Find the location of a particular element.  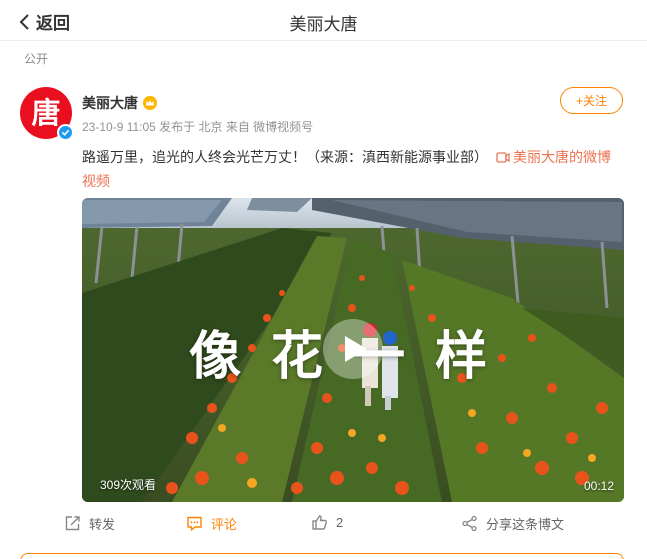

post-meta: 23-10-9 11:05 发布于 北京 来自 微博视频号 is located at coordinates (198, 127).